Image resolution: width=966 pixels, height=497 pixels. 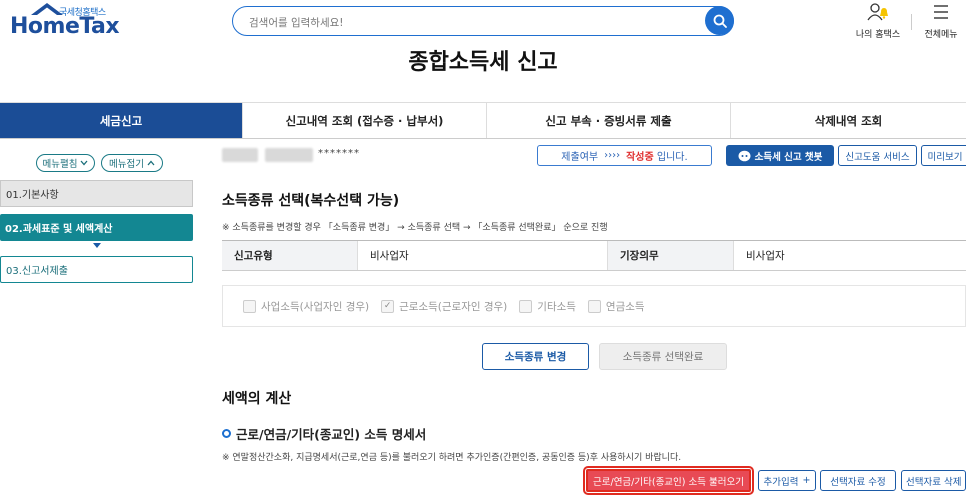 What do you see at coordinates (625, 306) in the screenshot?
I see `checkbox-label: 연금소득` at bounding box center [625, 306].